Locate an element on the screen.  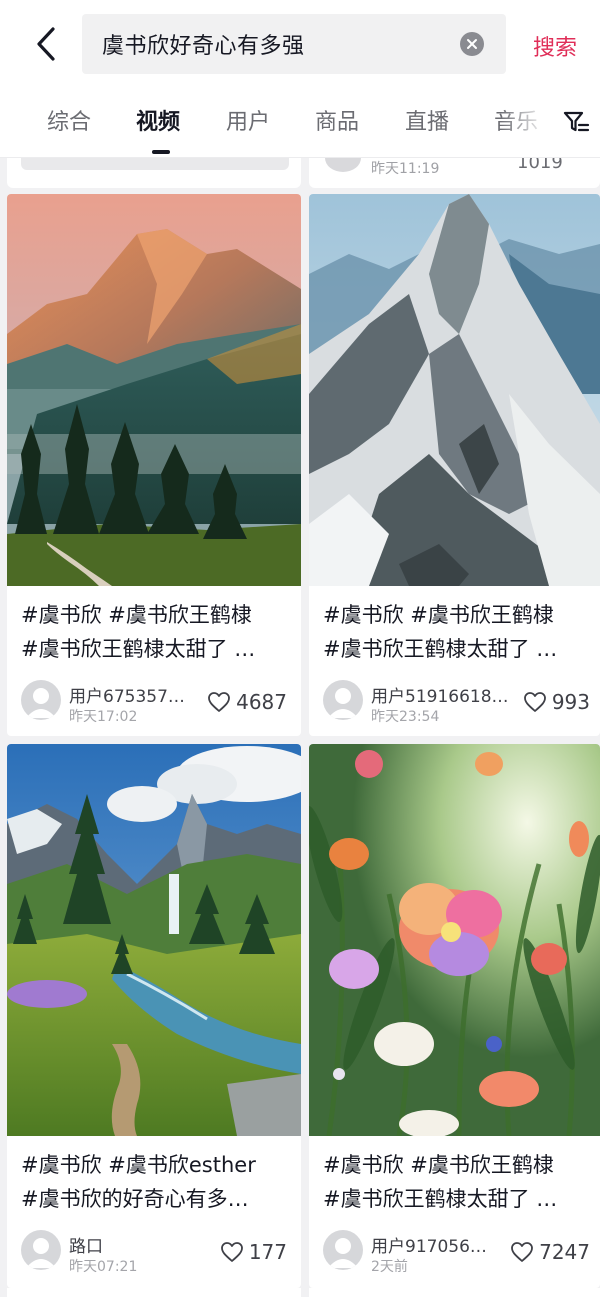
video-cover-flower-field is located at coordinates (454, 940).